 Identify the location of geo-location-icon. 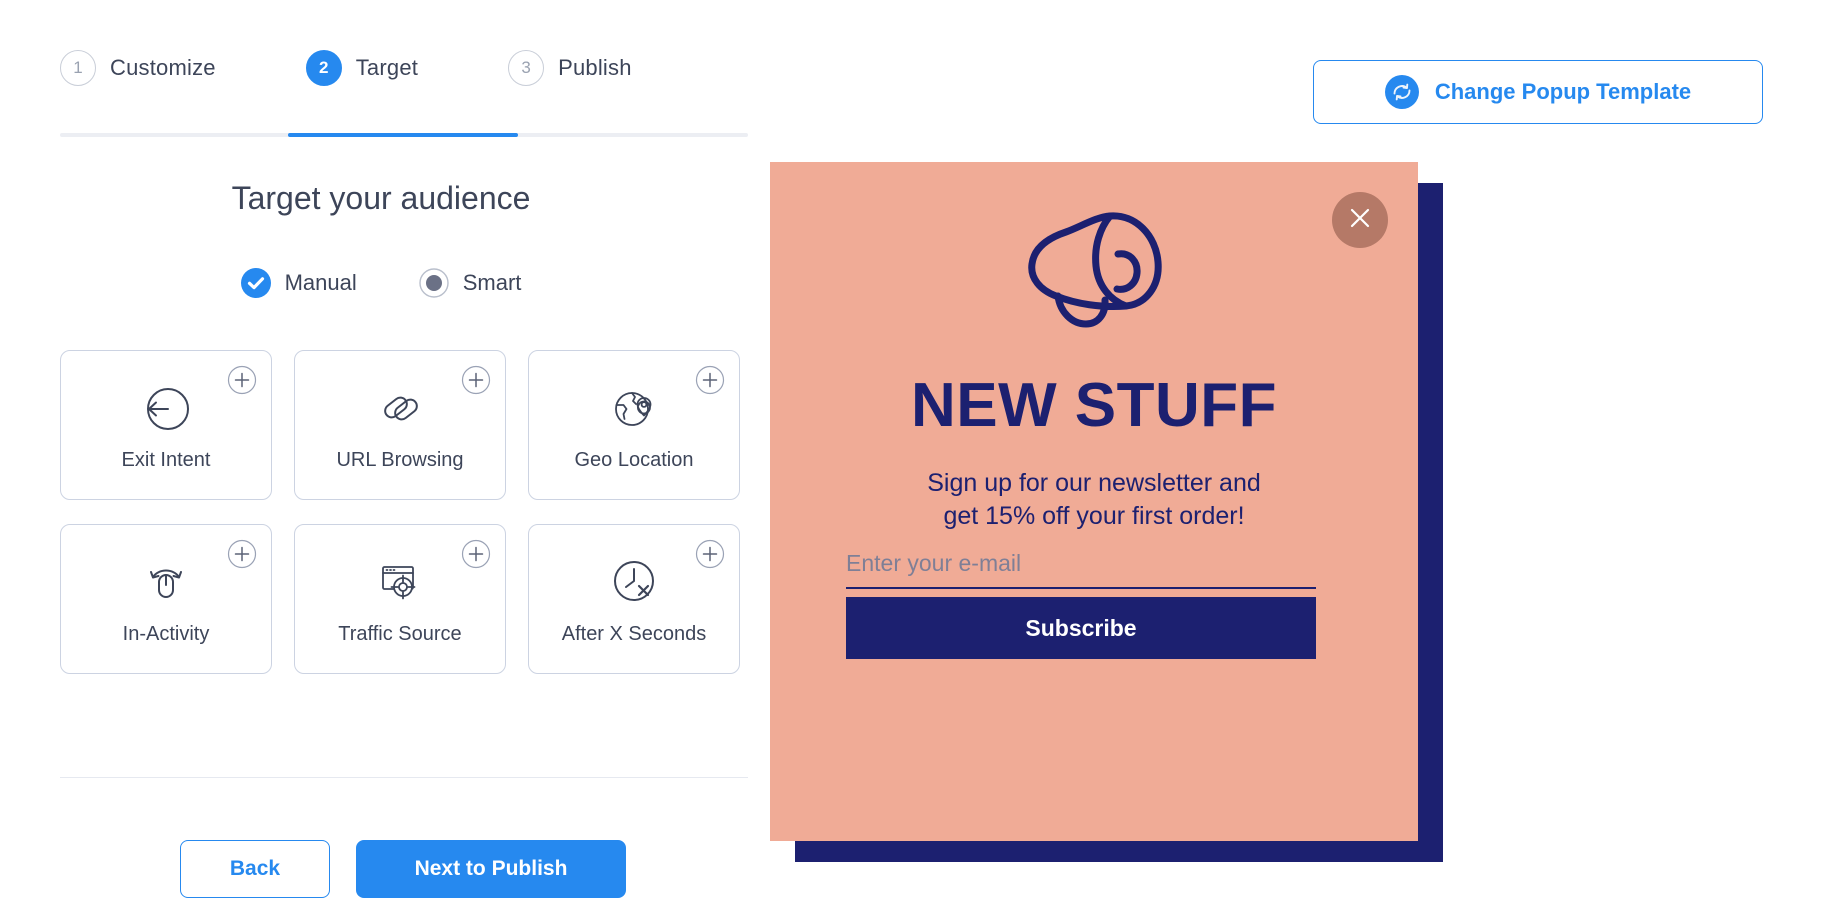
(634, 407).